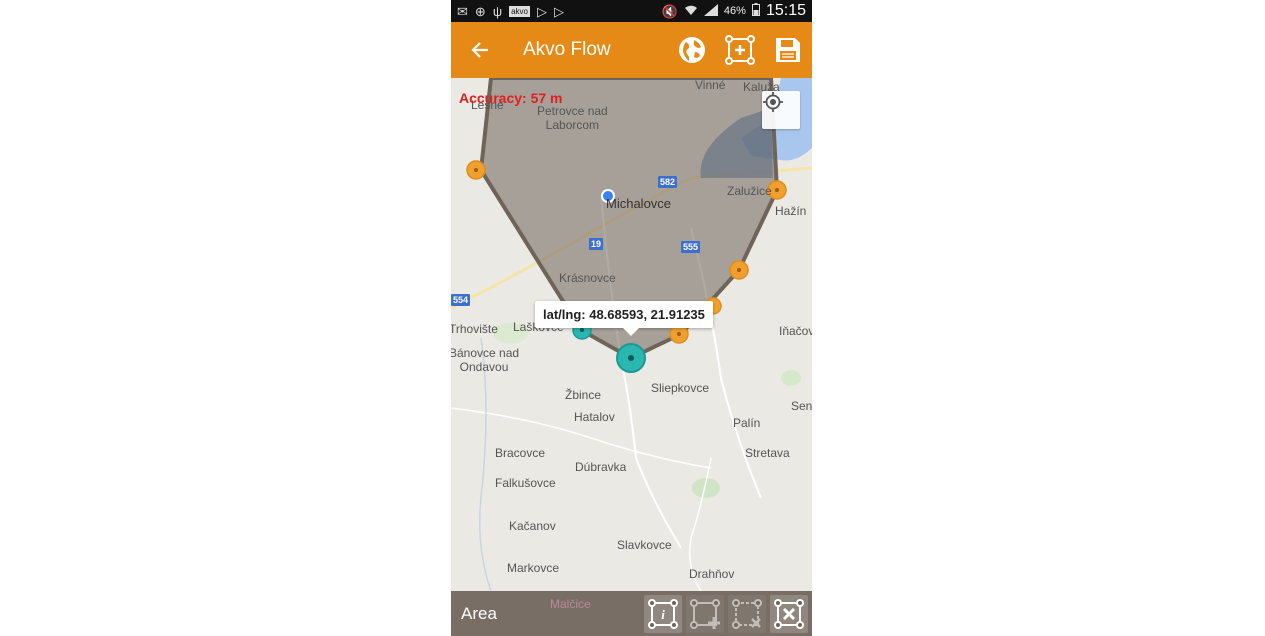  Describe the element at coordinates (631, 11) in the screenshot. I see `status-bar: ✉ ⊕ ψ akvo ▷ ▷ 🔇 46% 15:15` at that location.